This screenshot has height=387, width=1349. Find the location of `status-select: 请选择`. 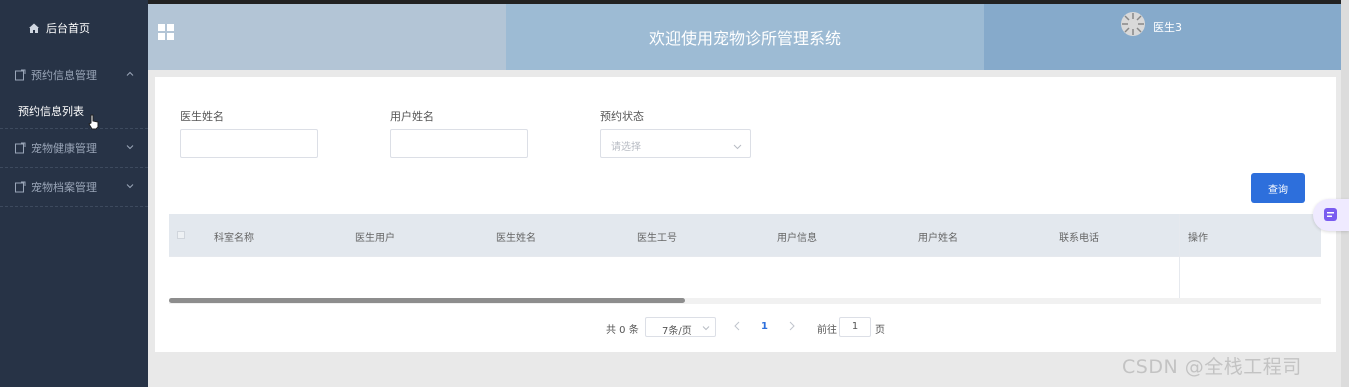

status-select: 请选择 is located at coordinates (675, 143).